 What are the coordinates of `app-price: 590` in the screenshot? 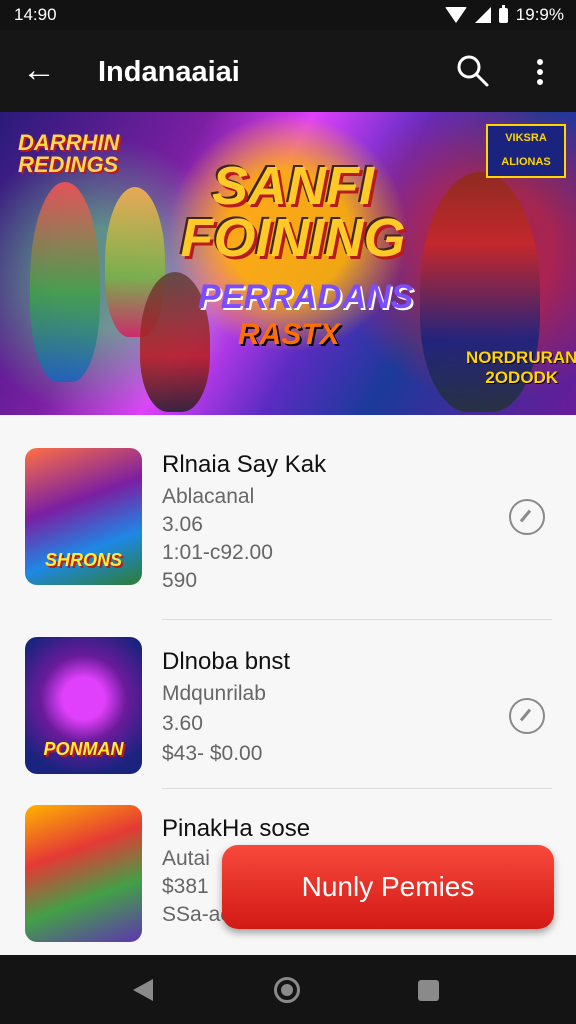 It's located at (180, 580).